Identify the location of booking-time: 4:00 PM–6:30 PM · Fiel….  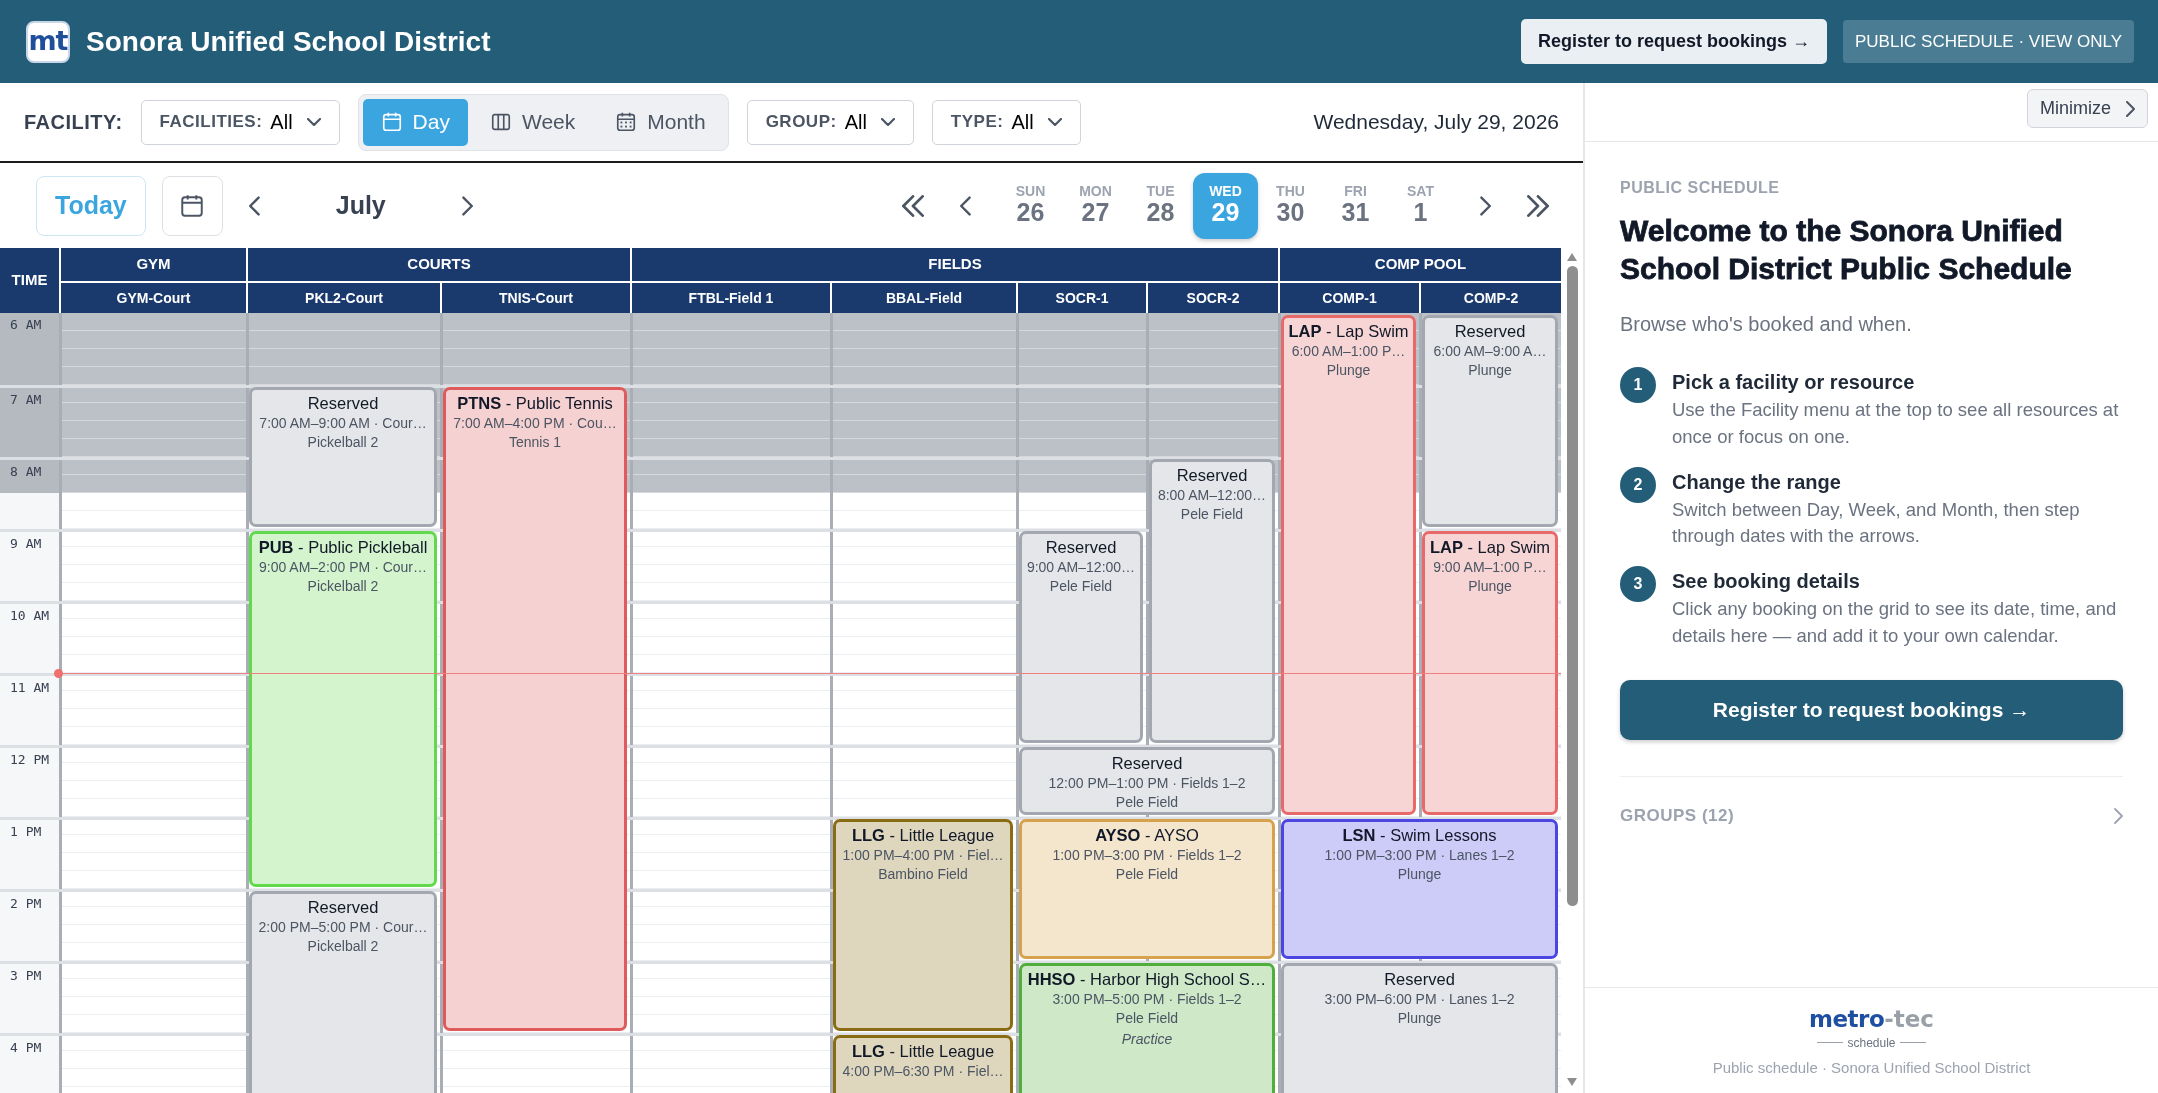
(923, 1071).